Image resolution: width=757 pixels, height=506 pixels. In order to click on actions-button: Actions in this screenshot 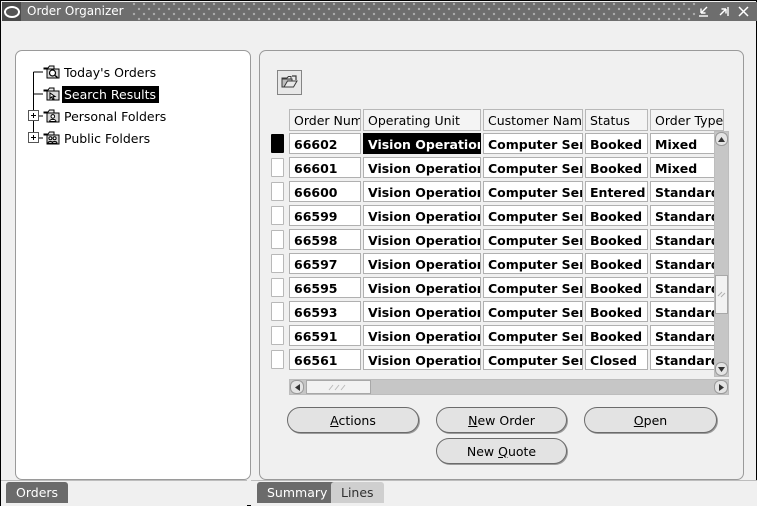, I will do `click(353, 420)`.